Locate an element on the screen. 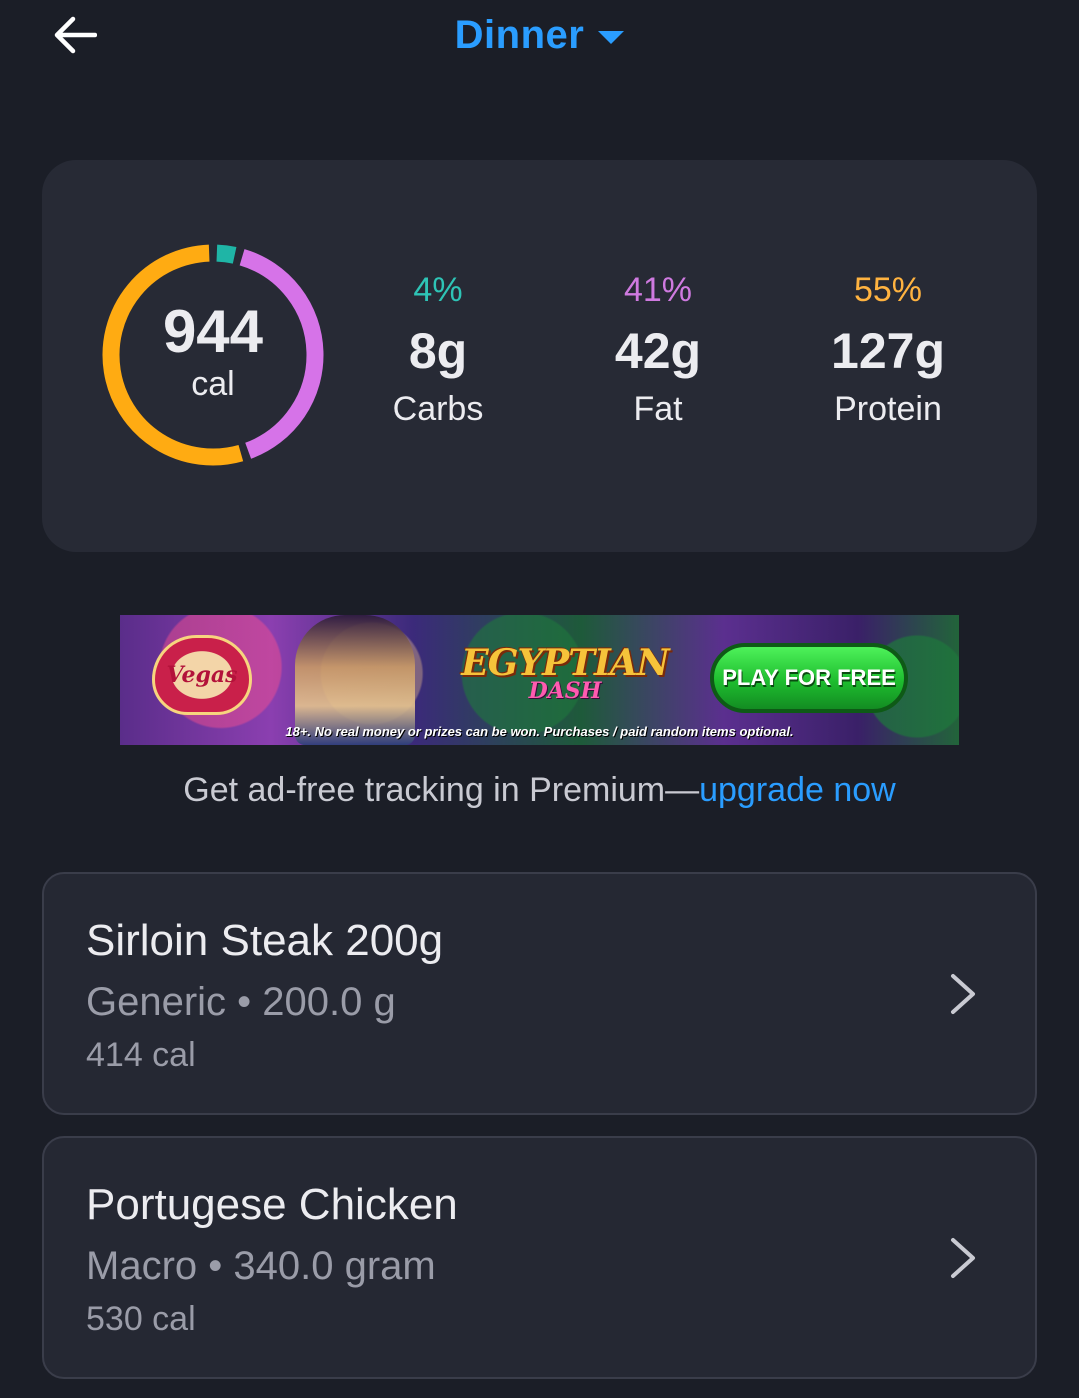  macro-carbs: 4% 8g Carbs is located at coordinates (438, 350).